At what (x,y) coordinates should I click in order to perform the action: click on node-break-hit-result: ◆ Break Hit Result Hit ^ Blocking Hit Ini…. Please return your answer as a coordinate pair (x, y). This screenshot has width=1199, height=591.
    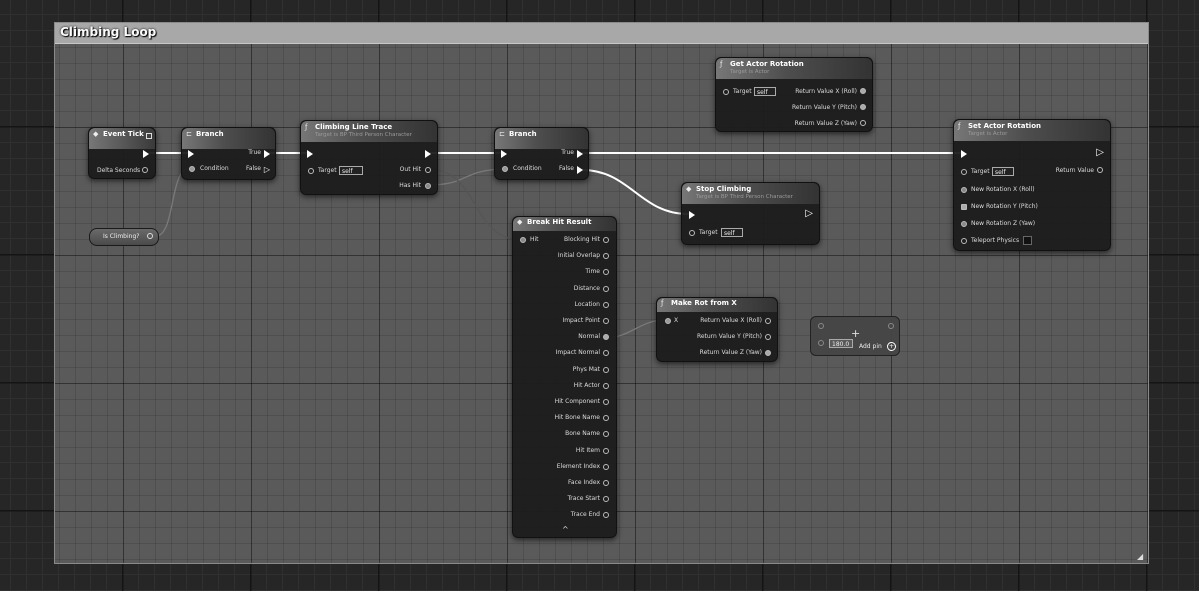
    Looking at the image, I should click on (564, 377).